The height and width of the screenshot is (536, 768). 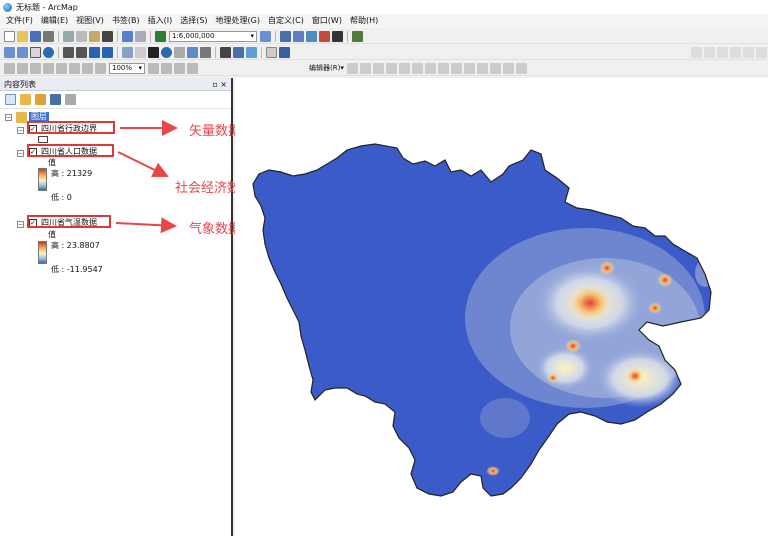 I want to click on layout-zoom-out-icon, so click(x=22, y=68).